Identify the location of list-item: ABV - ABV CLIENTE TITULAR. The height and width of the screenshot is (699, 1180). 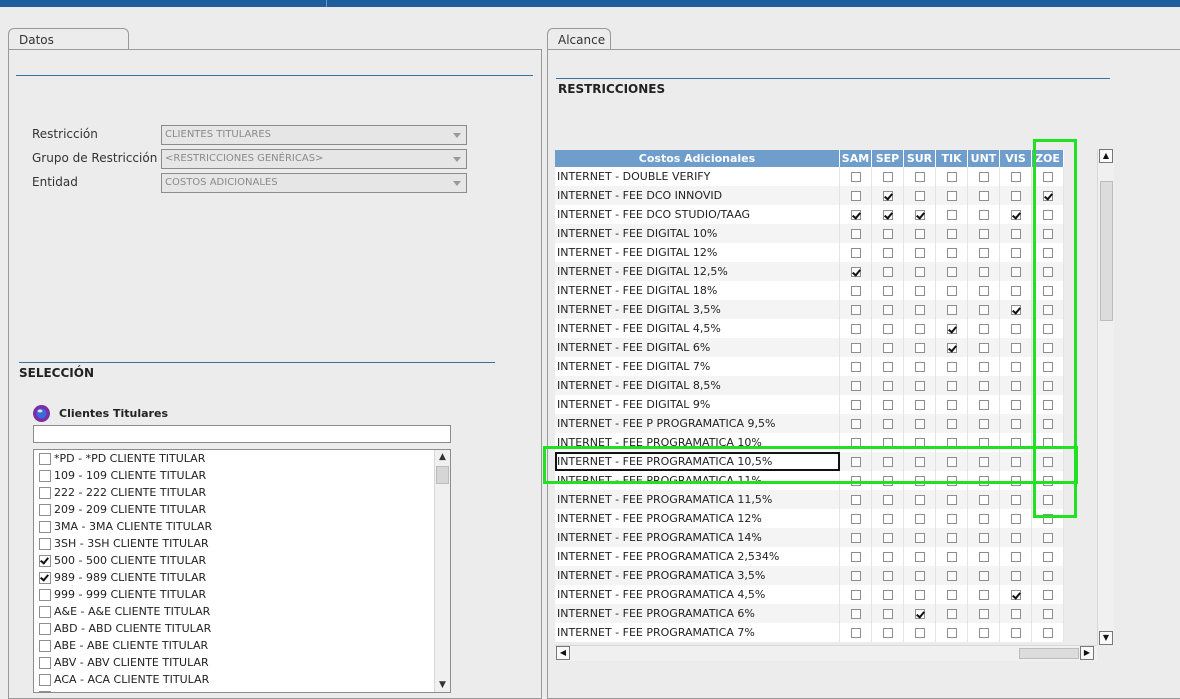
(242, 662).